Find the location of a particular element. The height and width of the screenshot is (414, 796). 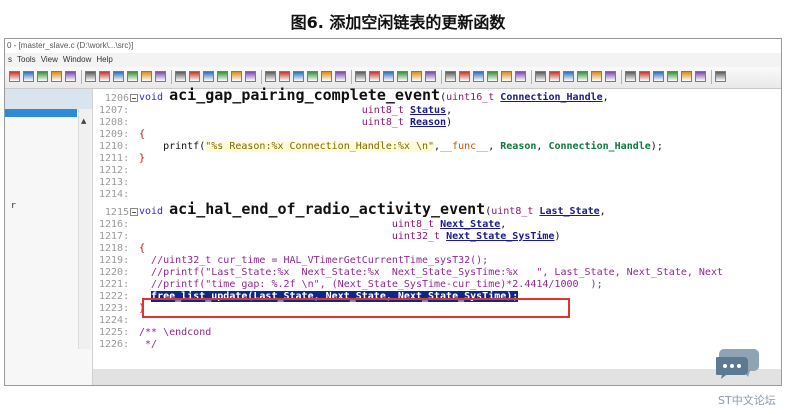

code-line: 1208: uint8_t Reason) is located at coordinates (437, 123).